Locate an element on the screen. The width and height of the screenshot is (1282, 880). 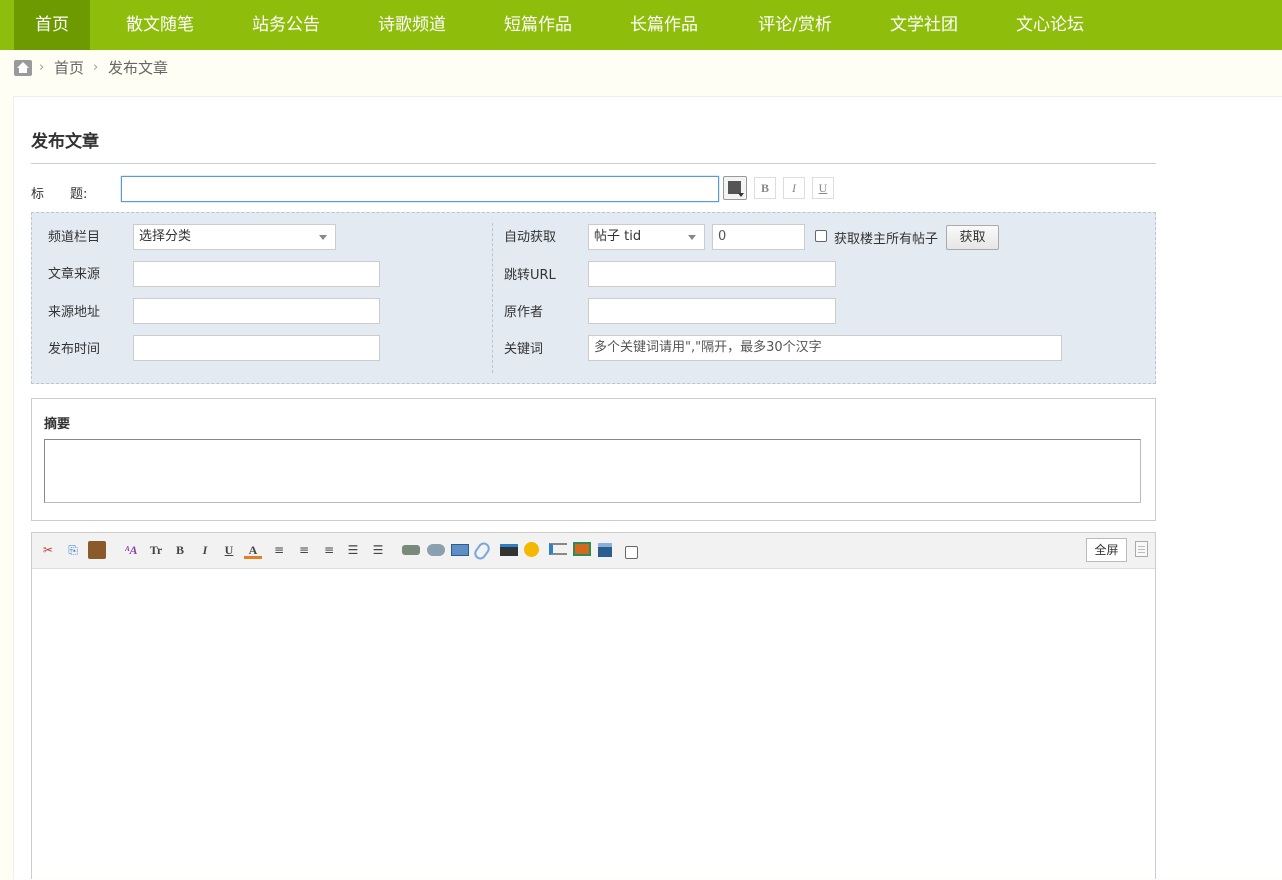
redirect-url-input is located at coordinates (712, 274).